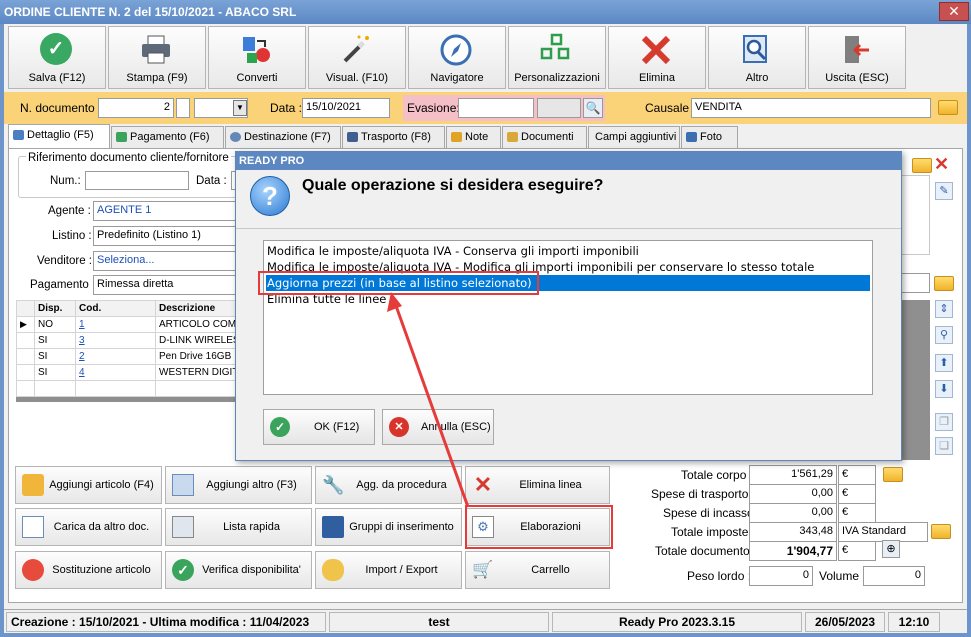  What do you see at coordinates (537, 485) in the screenshot?
I see `delete-line-button: ✕ Elimina linea` at bounding box center [537, 485].